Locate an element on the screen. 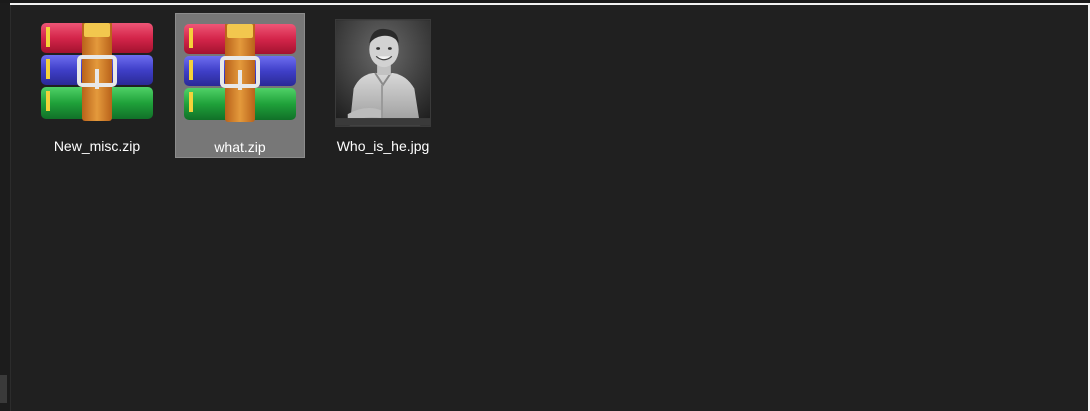 The image size is (1090, 411). file-item-who-is-he-jpg: Who_is_he.jpg is located at coordinates (383, 85).